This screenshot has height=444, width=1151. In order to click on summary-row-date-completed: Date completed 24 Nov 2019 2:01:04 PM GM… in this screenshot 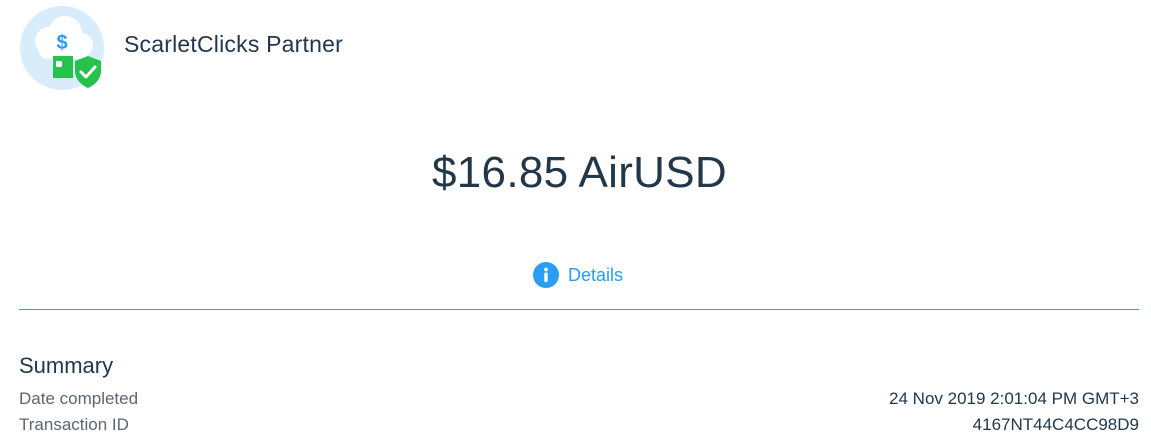, I will do `click(579, 399)`.